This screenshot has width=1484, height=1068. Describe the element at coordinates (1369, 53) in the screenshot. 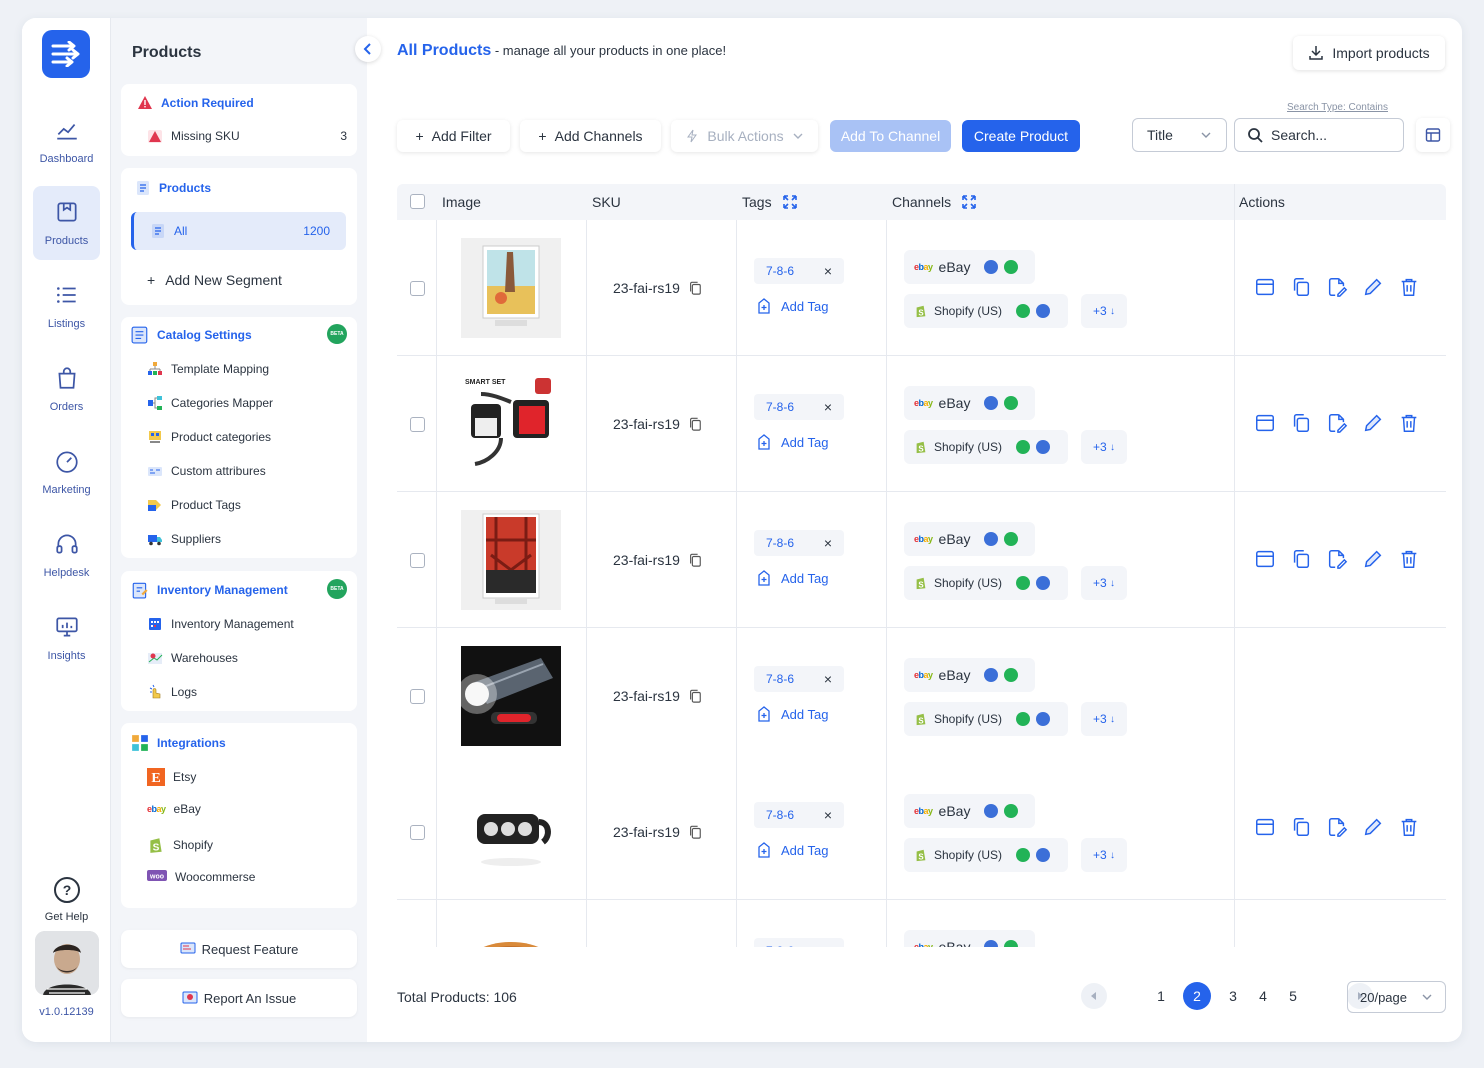

I see `import-products-button: Import products` at that location.